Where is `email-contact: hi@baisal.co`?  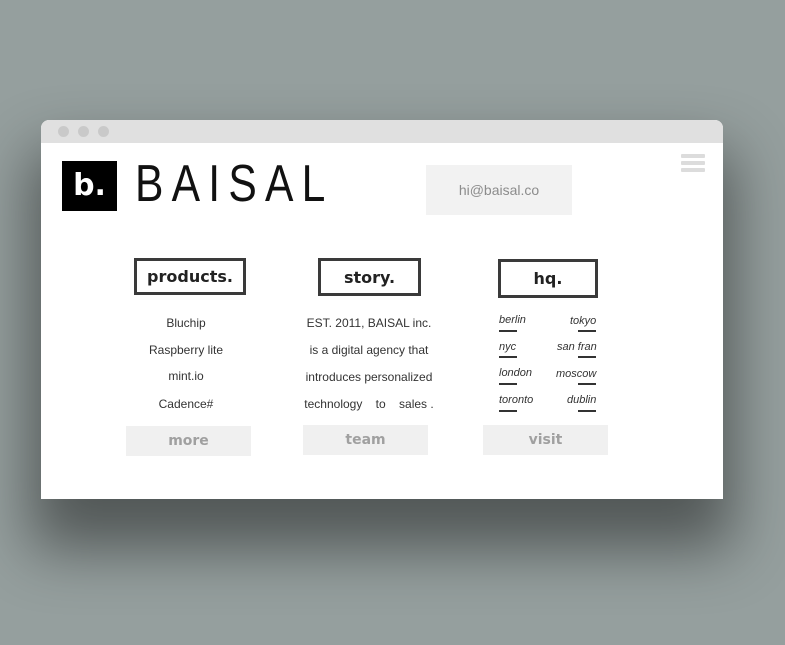 email-contact: hi@baisal.co is located at coordinates (499, 190).